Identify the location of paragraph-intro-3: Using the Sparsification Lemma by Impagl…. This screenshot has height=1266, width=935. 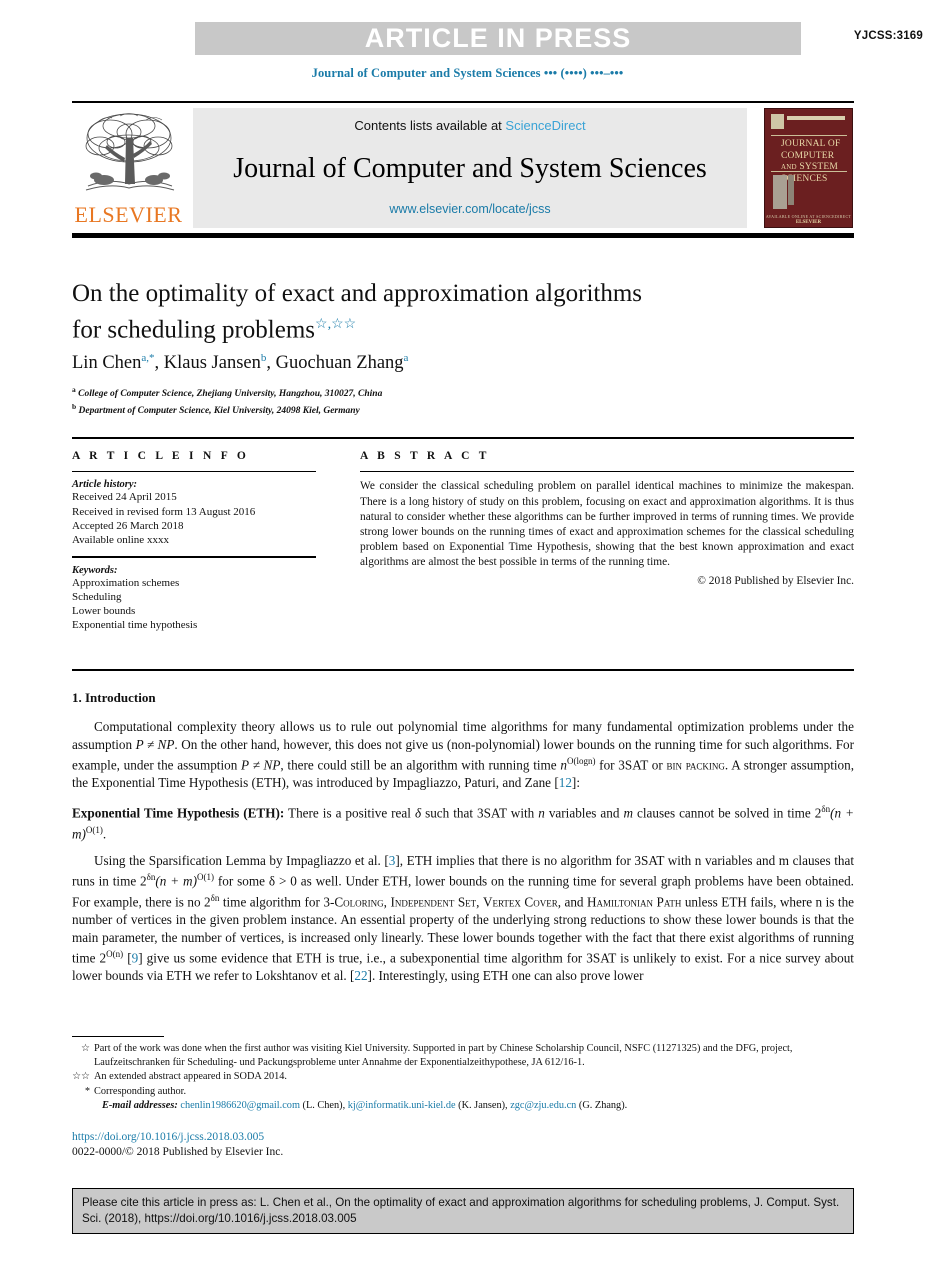
(463, 918).